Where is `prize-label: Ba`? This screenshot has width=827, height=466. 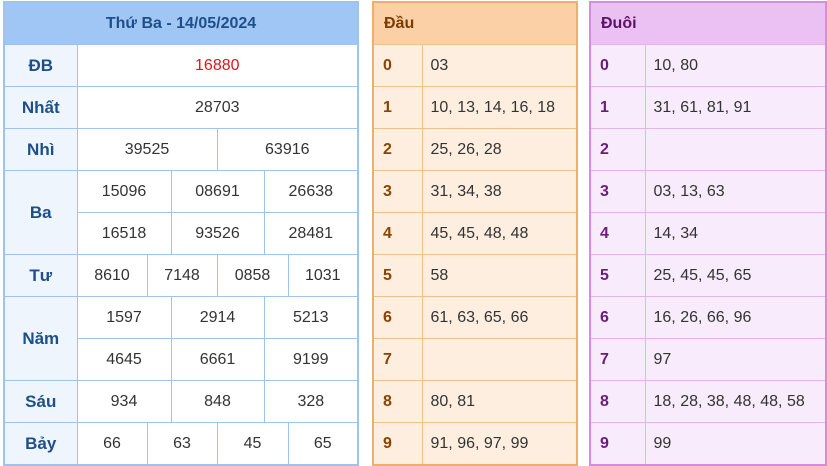 prize-label: Ba is located at coordinates (40, 212).